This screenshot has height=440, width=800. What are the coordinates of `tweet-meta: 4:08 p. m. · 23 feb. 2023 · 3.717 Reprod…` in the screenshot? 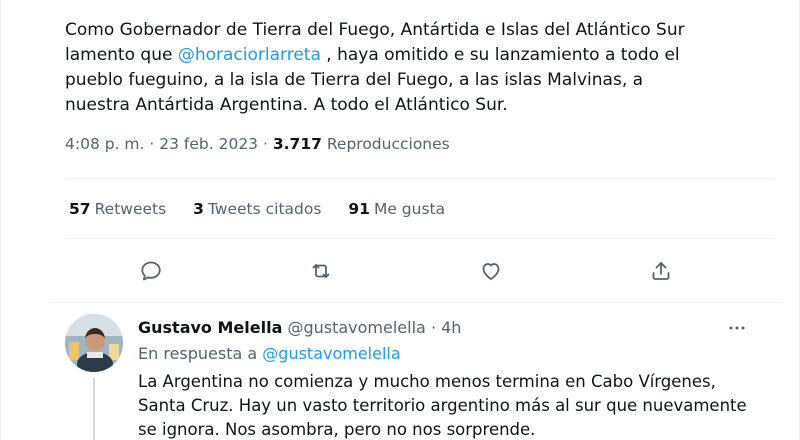 It's located at (257, 144).